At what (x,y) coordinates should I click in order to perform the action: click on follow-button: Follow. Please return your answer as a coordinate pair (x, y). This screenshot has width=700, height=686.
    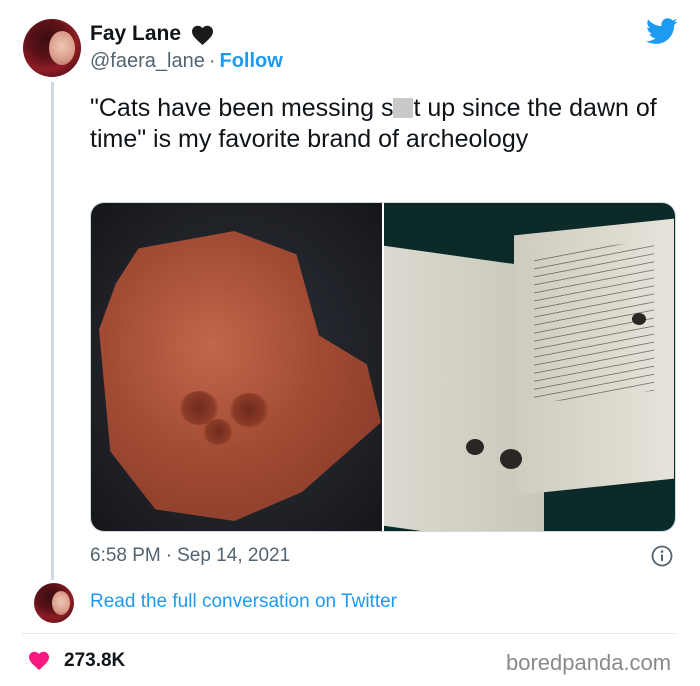
    Looking at the image, I should click on (251, 61).